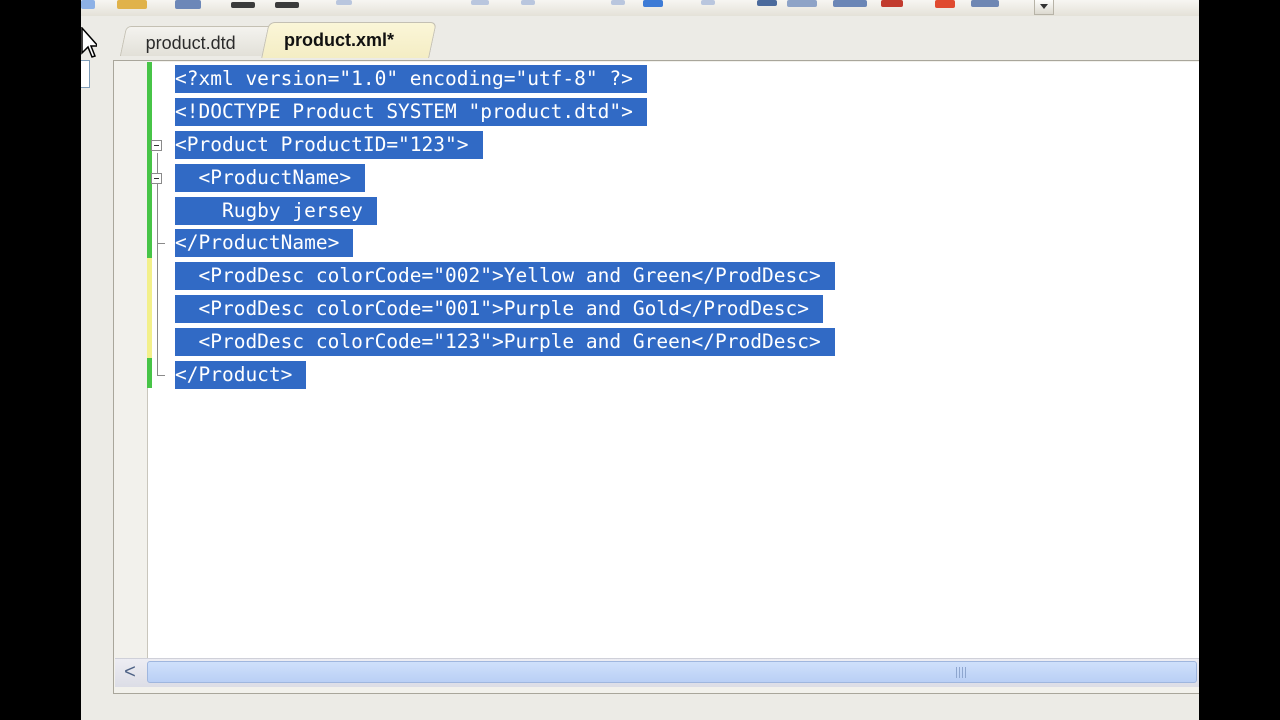  Describe the element at coordinates (190, 43) in the screenshot. I see `tab-label: product.dtd` at that location.